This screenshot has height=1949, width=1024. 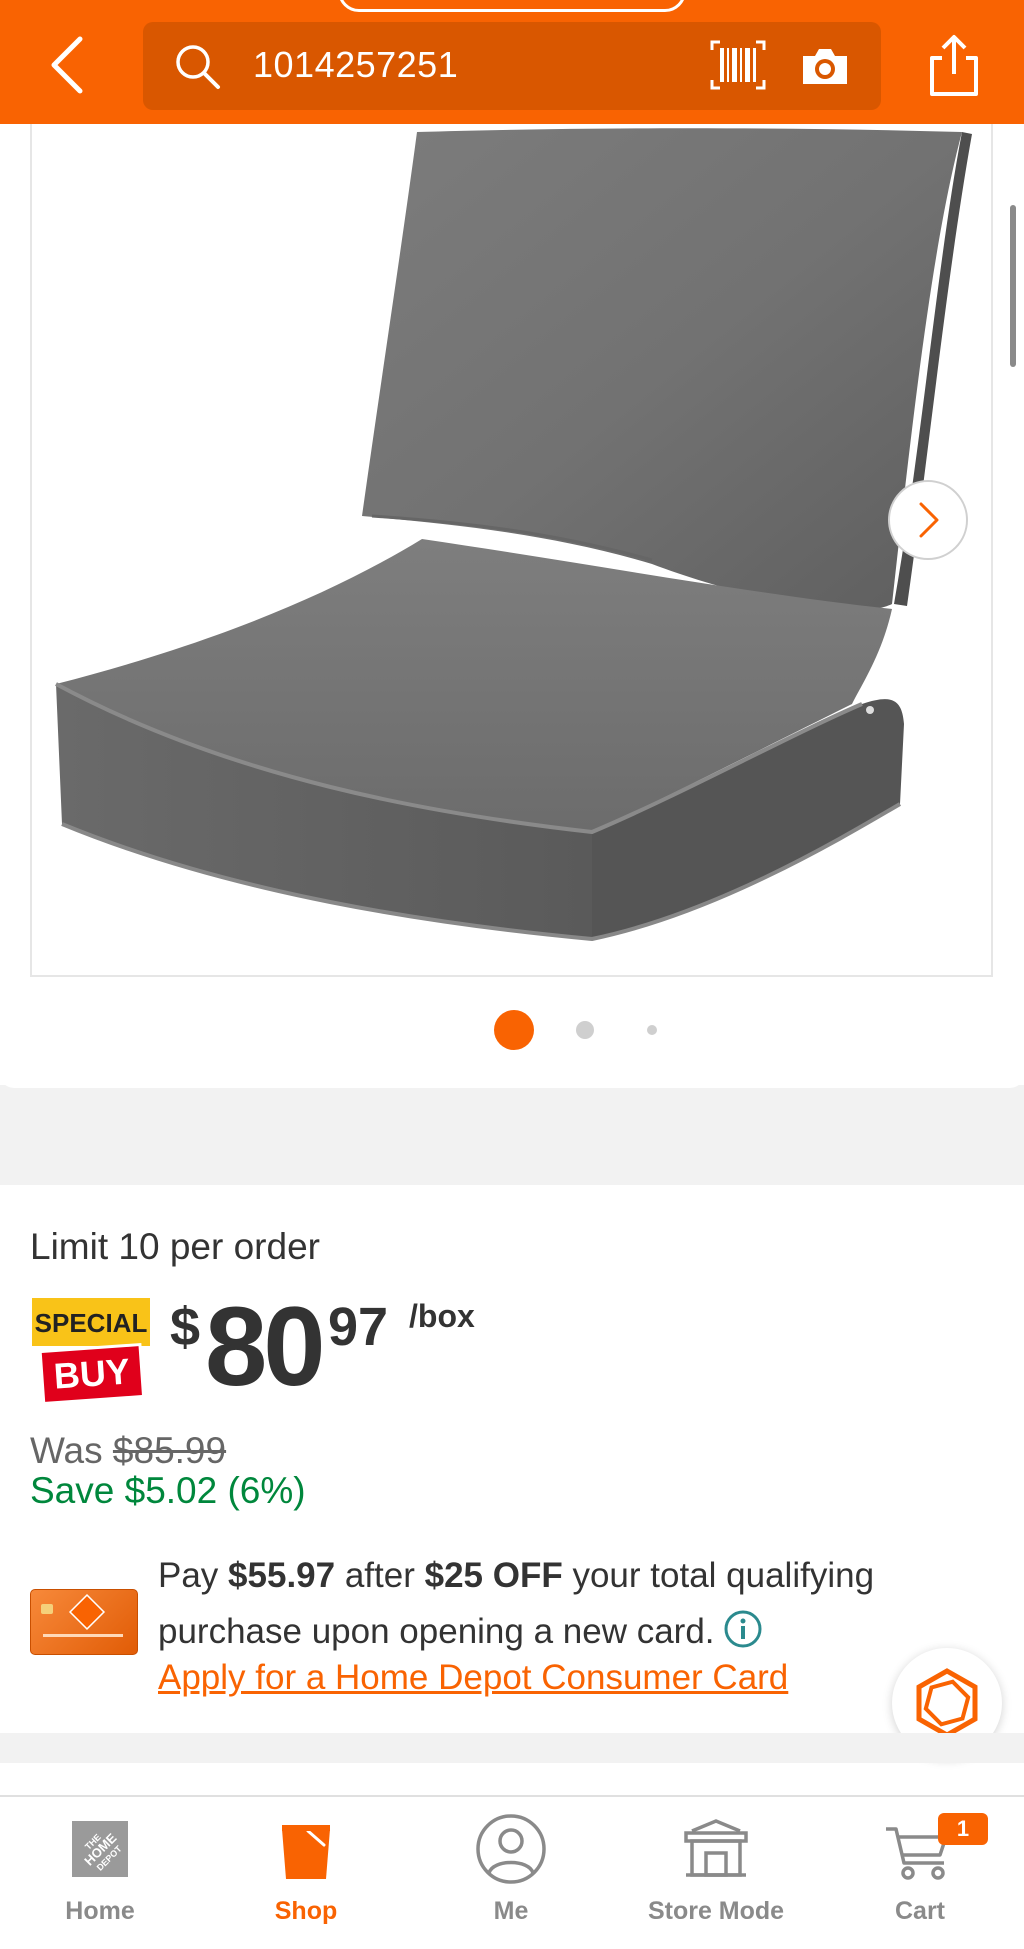 I want to click on was-price-line: Was $85.99, so click(x=128, y=1451).